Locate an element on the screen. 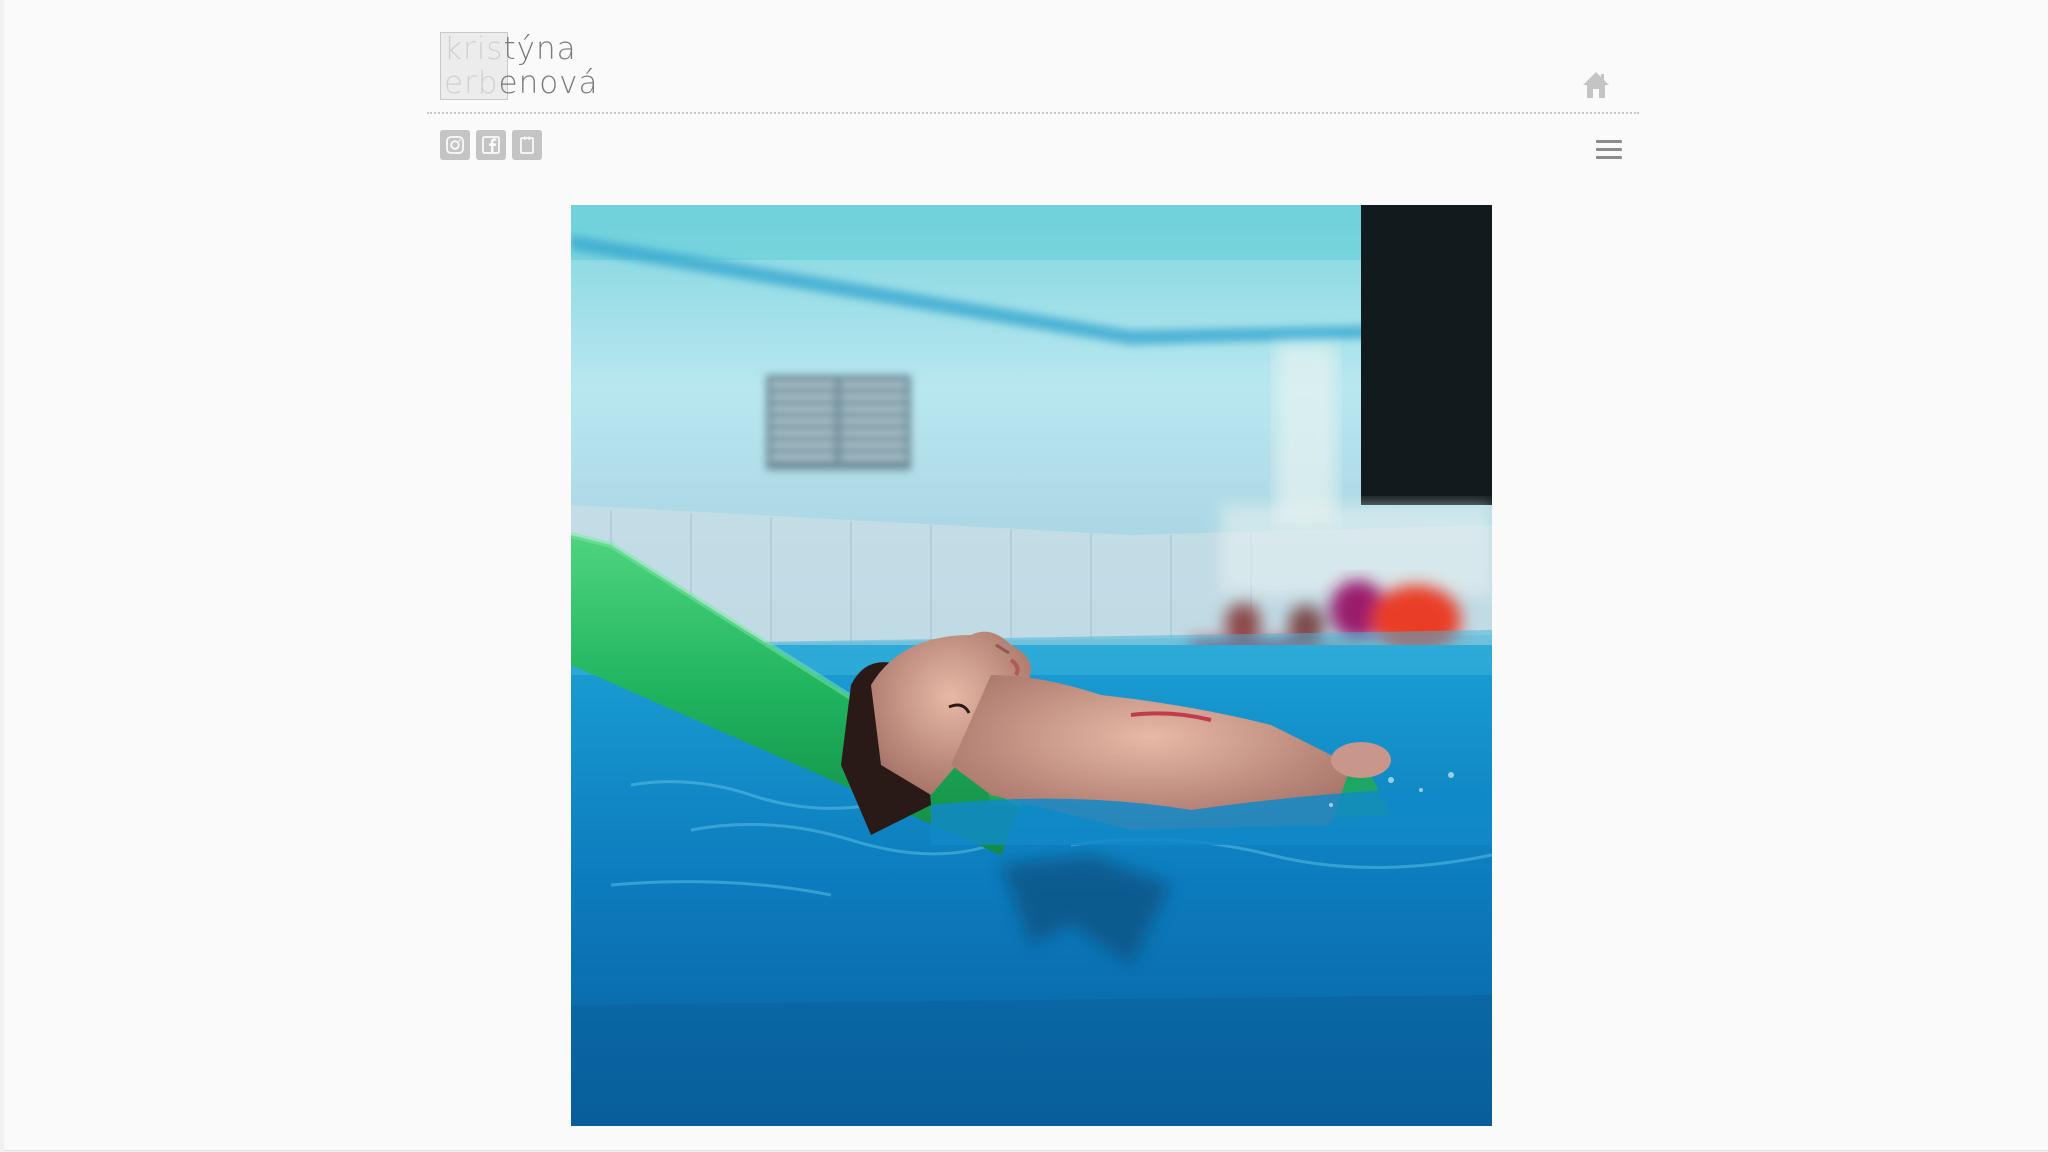 The height and width of the screenshot is (1152, 2048). notebook-icon is located at coordinates (527, 145).